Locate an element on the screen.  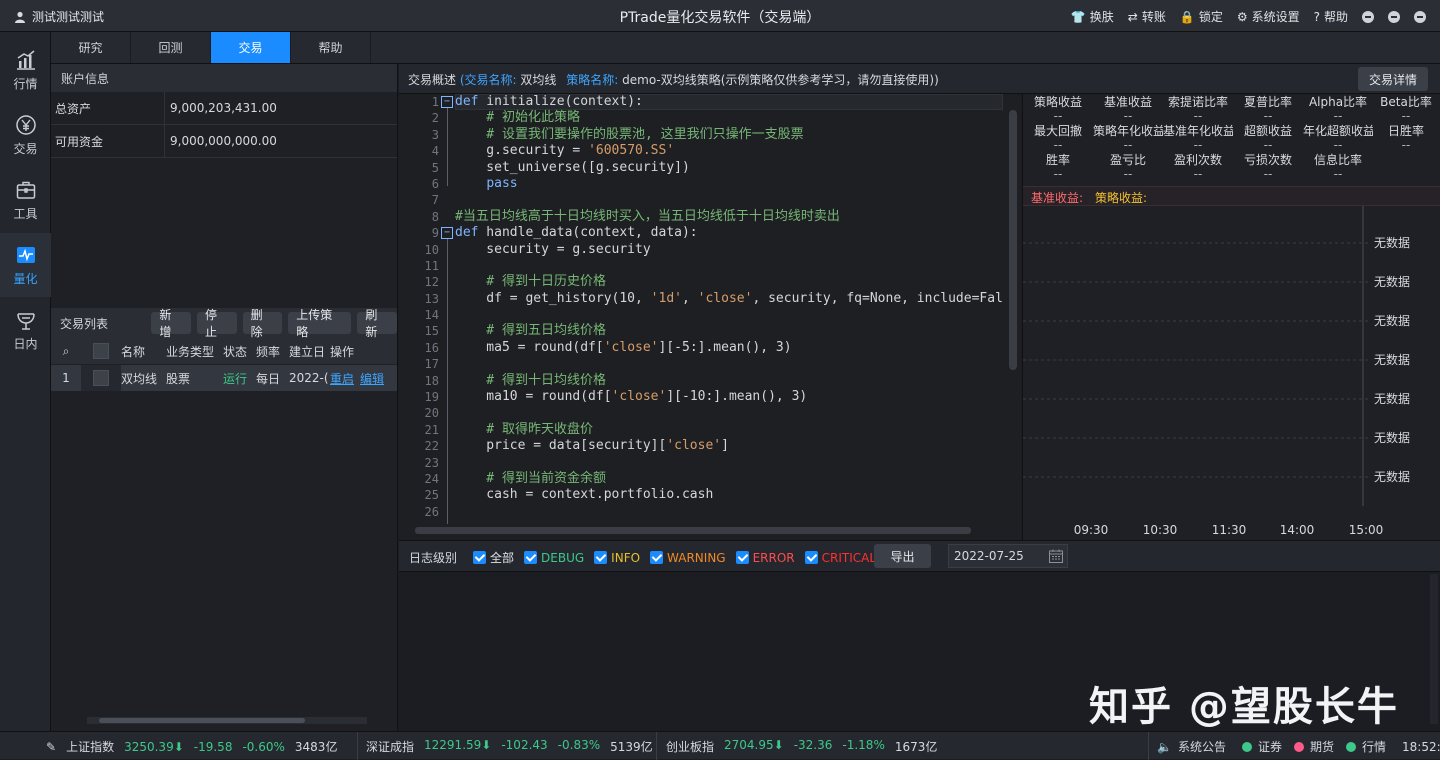
refresh-button: 刷新 is located at coordinates (377, 323).